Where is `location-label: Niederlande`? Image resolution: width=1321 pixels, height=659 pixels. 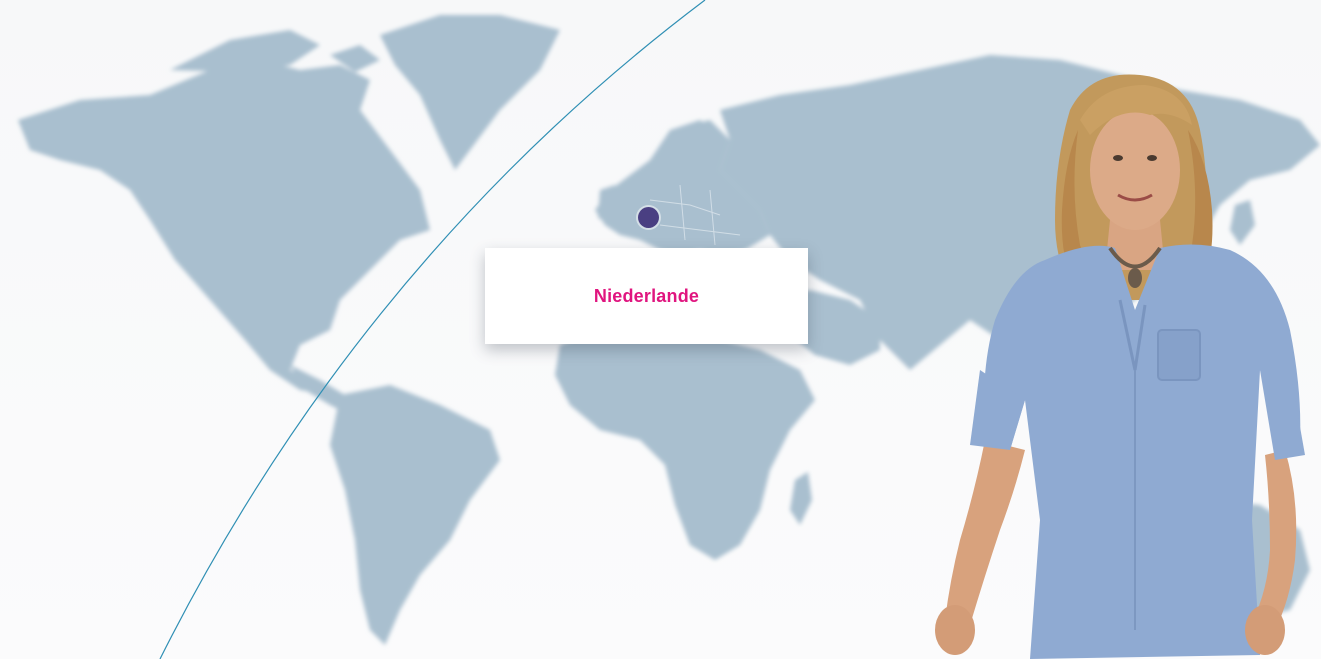
location-label: Niederlande is located at coordinates (646, 295).